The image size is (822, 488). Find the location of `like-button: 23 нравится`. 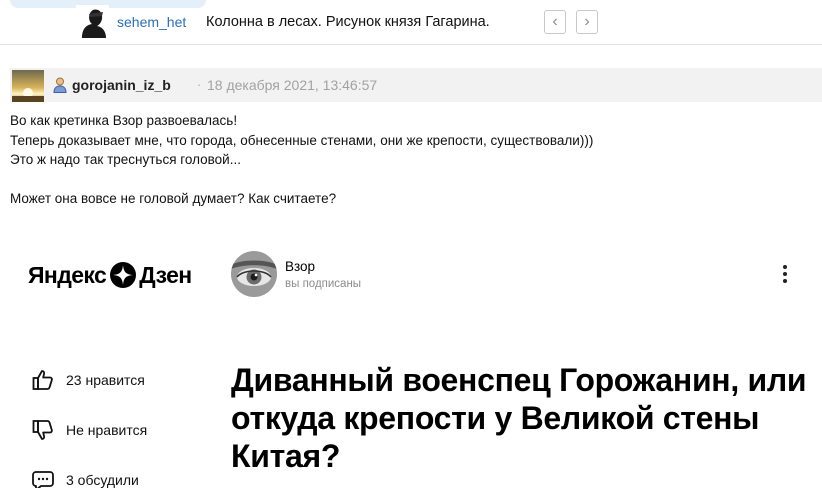

like-button: 23 нравится is located at coordinates (88, 380).